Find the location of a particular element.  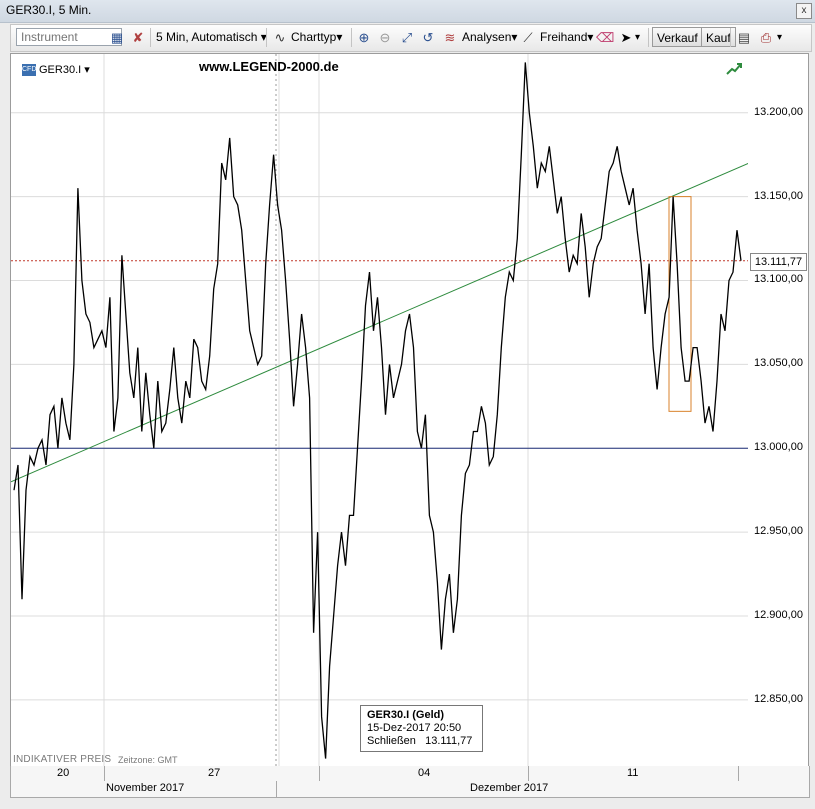

date-axis: 20 27 04 11 is located at coordinates (410, 774).